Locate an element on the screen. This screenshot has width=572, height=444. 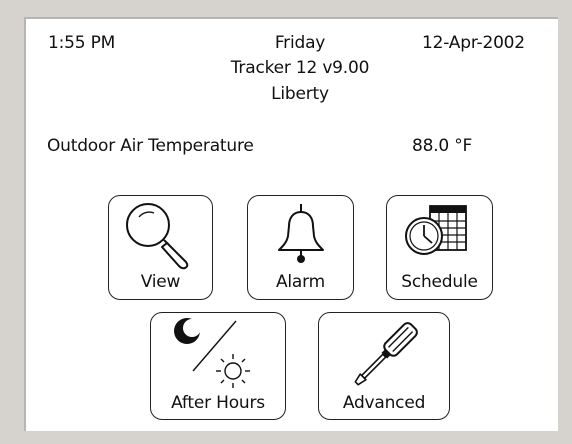
after-hours-label: After Hours is located at coordinates (218, 403).